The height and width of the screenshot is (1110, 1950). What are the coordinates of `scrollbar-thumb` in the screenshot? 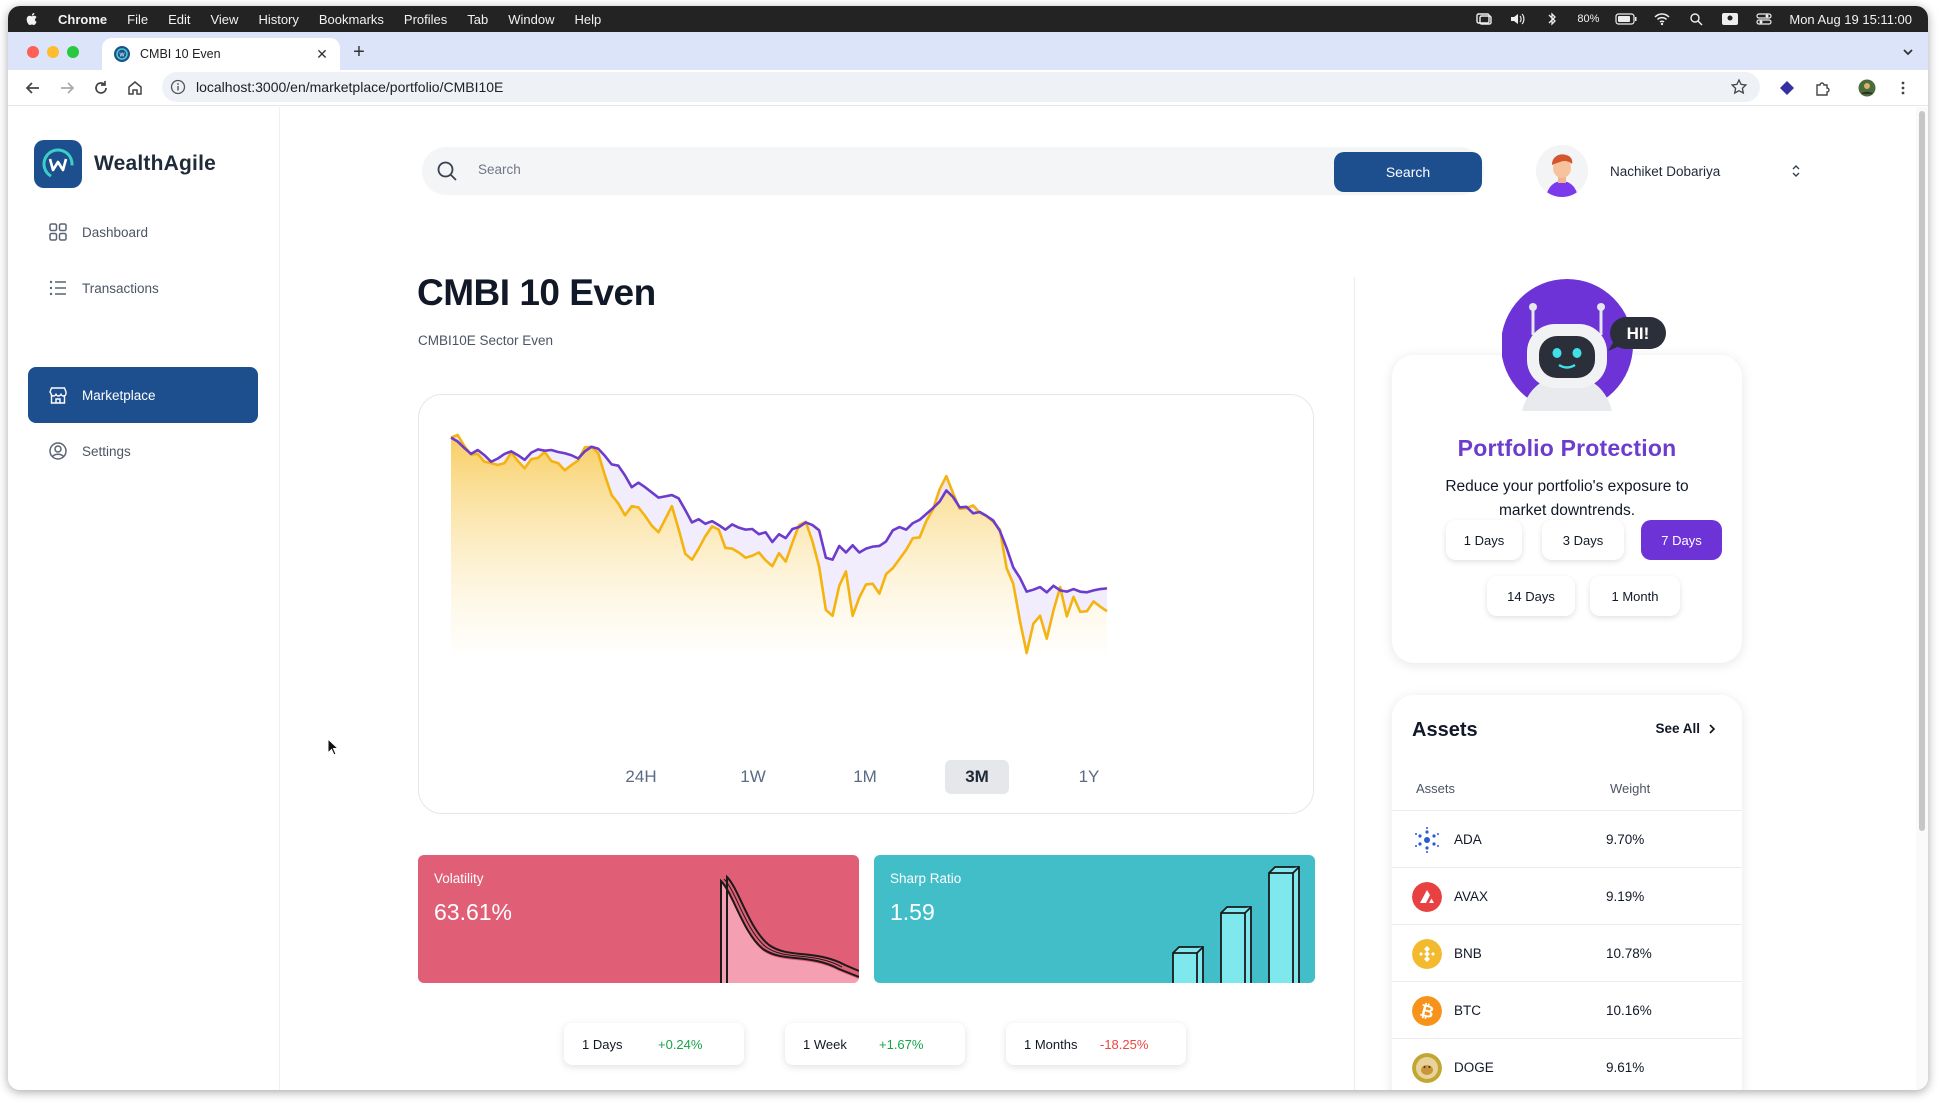 It's located at (1922, 471).